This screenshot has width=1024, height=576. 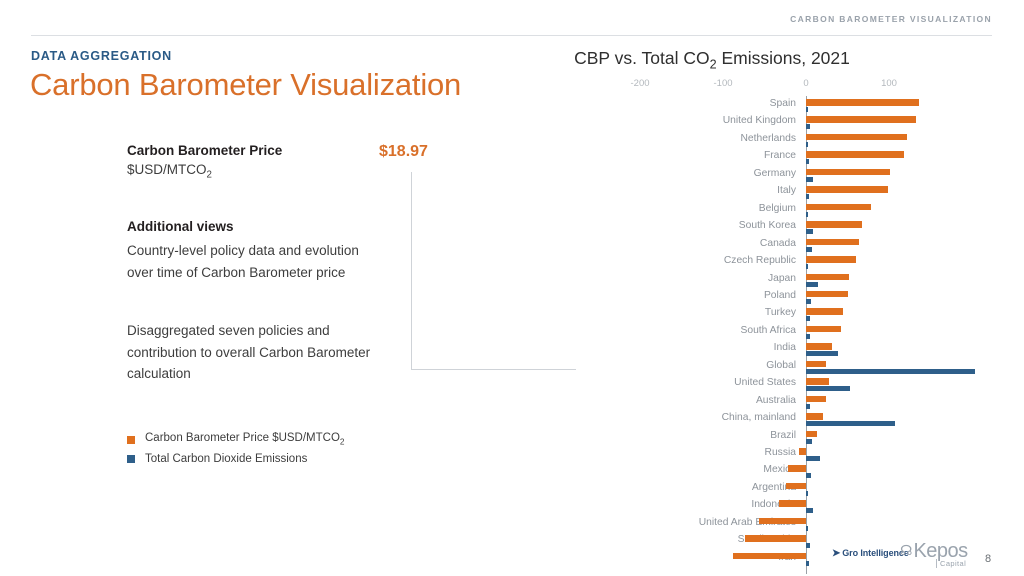 What do you see at coordinates (780, 313) in the screenshot?
I see `category-label: Turkey` at bounding box center [780, 313].